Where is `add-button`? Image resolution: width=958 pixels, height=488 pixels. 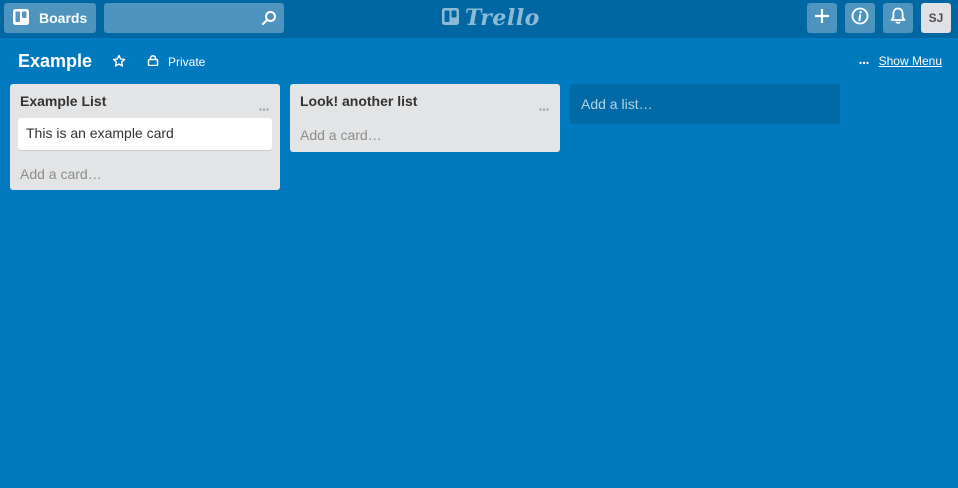 add-button is located at coordinates (822, 18).